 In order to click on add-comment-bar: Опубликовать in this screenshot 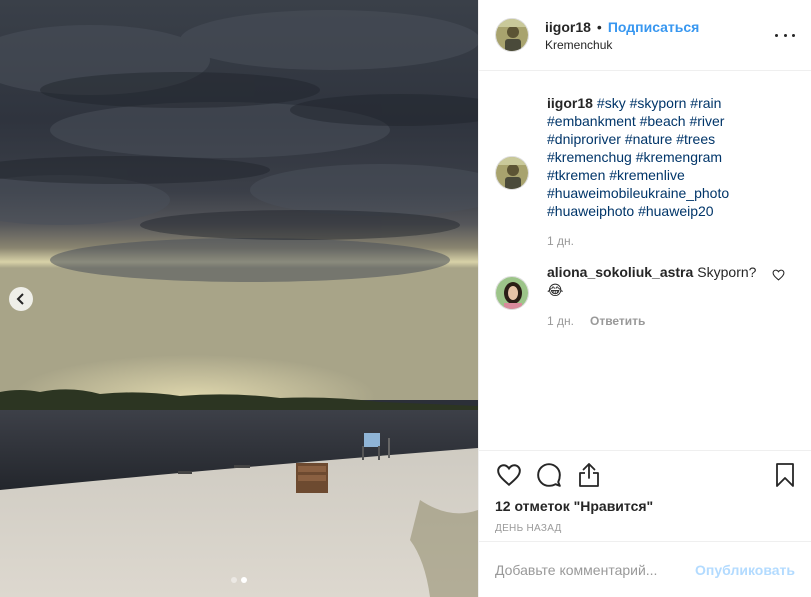, I will do `click(645, 569)`.